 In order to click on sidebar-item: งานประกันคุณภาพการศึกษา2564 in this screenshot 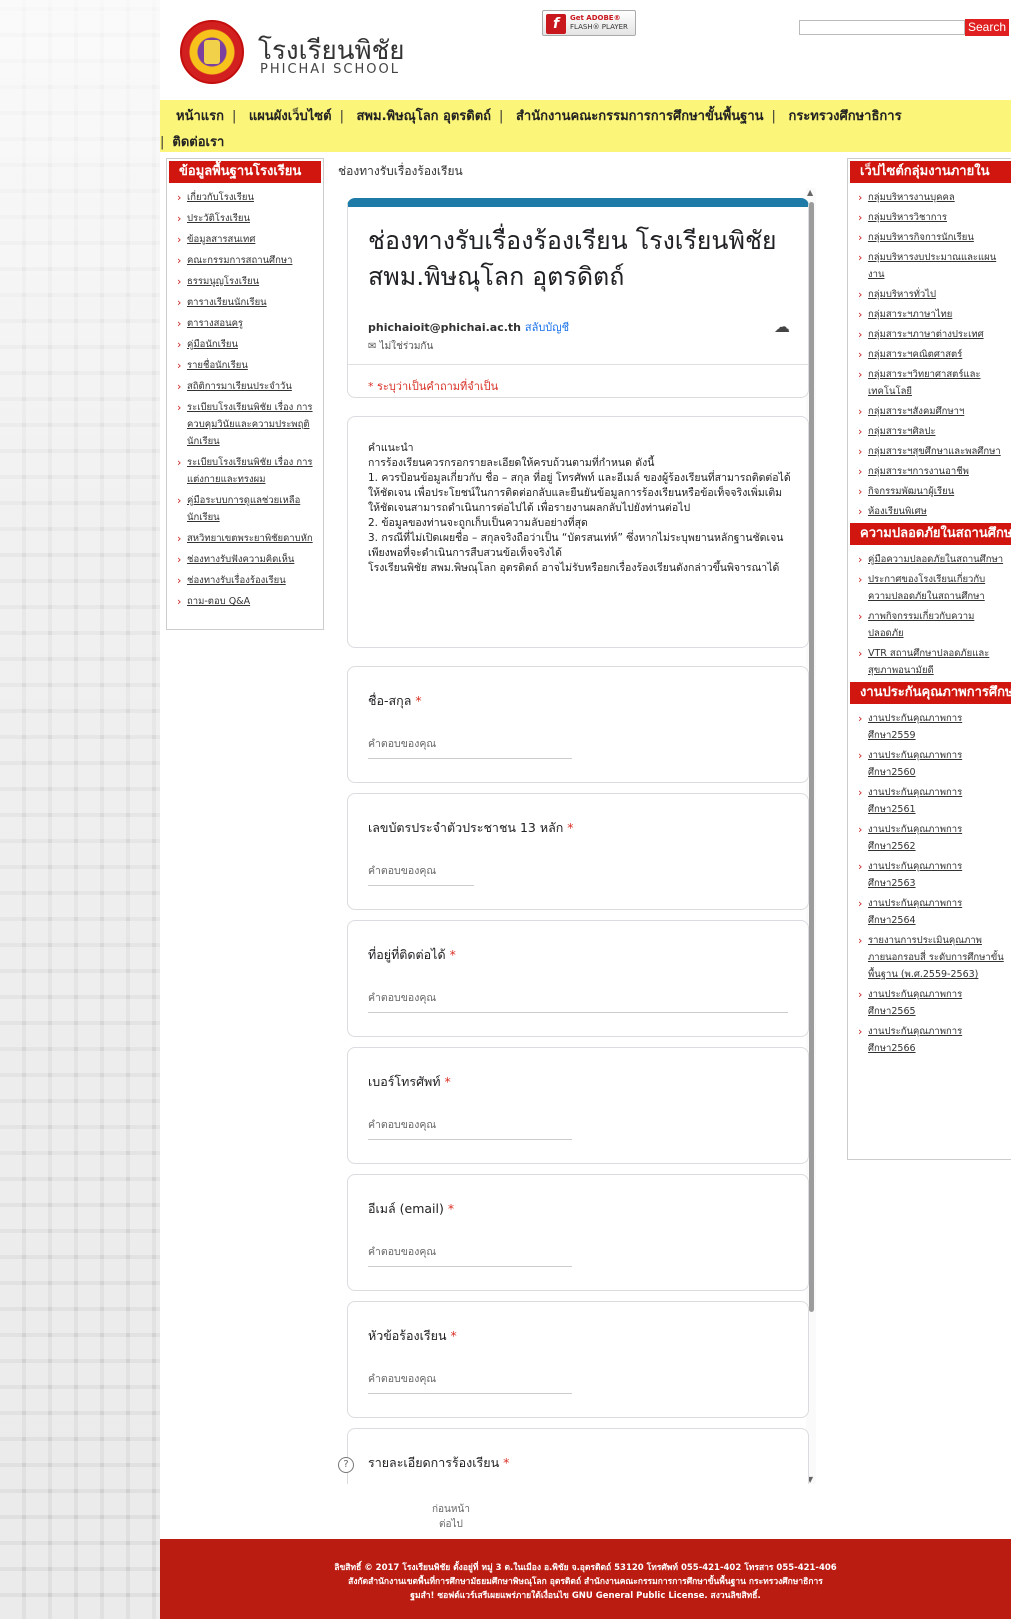, I will do `click(932, 912)`.